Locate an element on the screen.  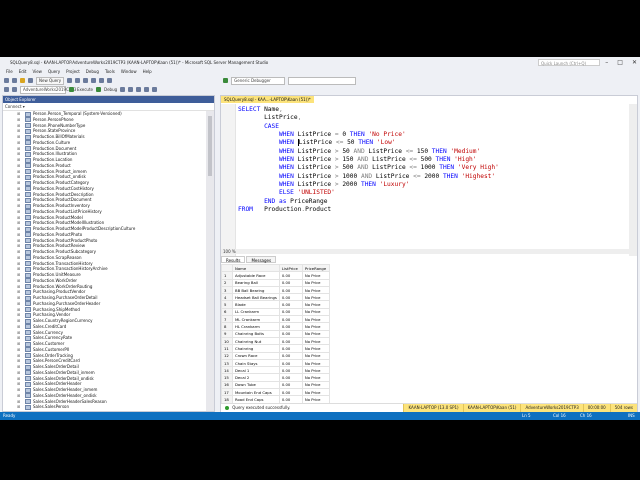
parse-icon is located at coordinates (131, 89).